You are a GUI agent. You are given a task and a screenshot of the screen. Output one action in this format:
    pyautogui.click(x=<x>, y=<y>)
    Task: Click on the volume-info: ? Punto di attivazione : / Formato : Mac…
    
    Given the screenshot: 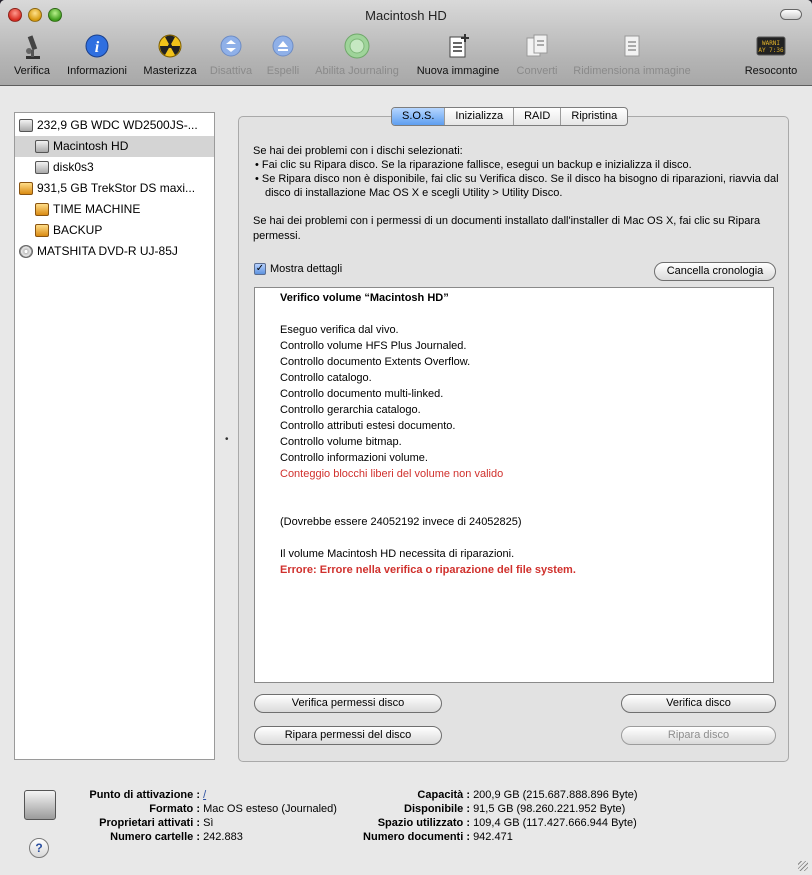 What is the action you would take?
    pyautogui.click(x=406, y=821)
    